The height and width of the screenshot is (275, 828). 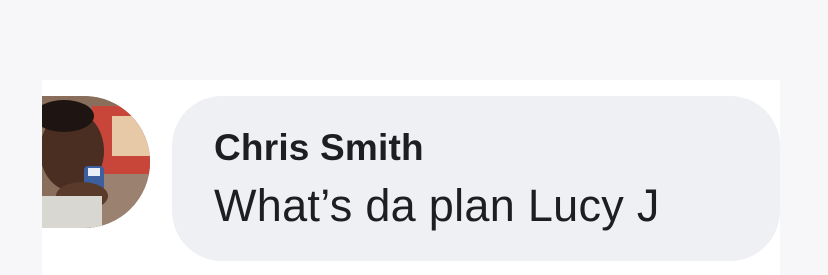 I want to click on avatar, so click(x=96, y=162).